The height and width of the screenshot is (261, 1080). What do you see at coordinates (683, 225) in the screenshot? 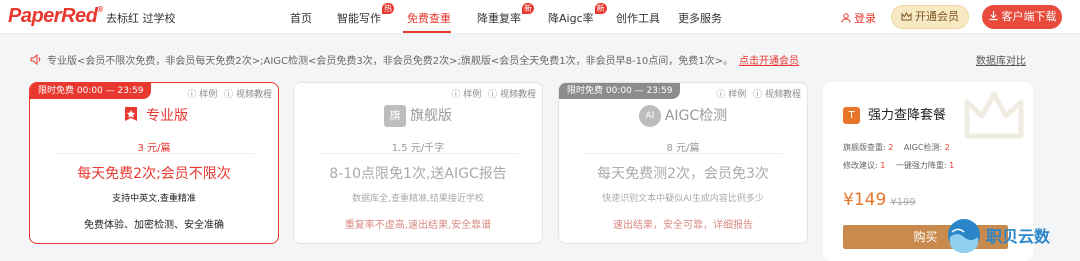
I see `card-benefits: 速出结果，安全可靠，详细报告` at bounding box center [683, 225].